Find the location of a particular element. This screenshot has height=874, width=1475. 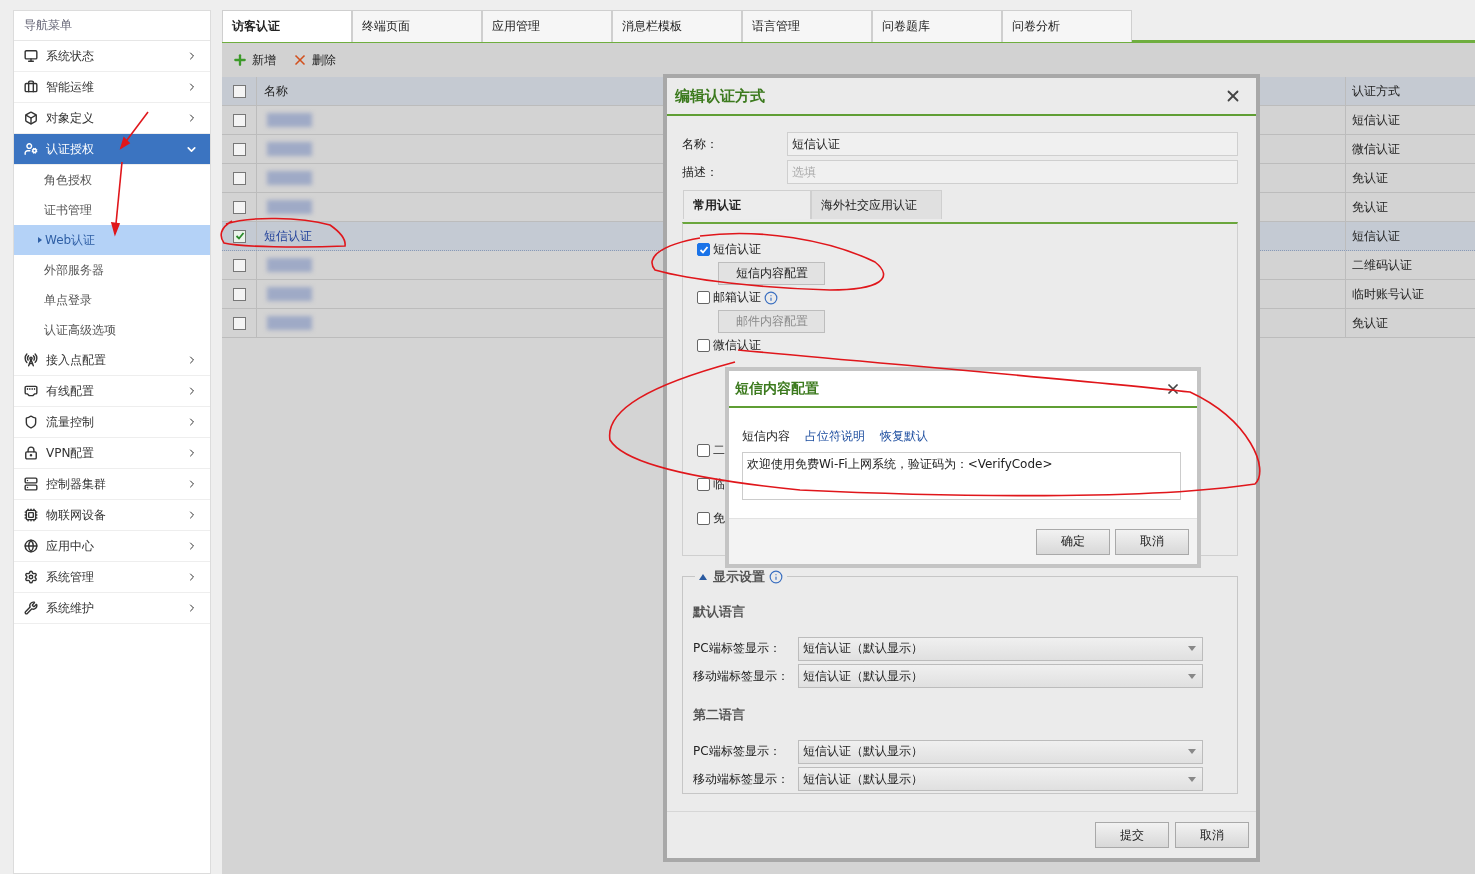

sidebar-label: 接入点配置 is located at coordinates (76, 360).